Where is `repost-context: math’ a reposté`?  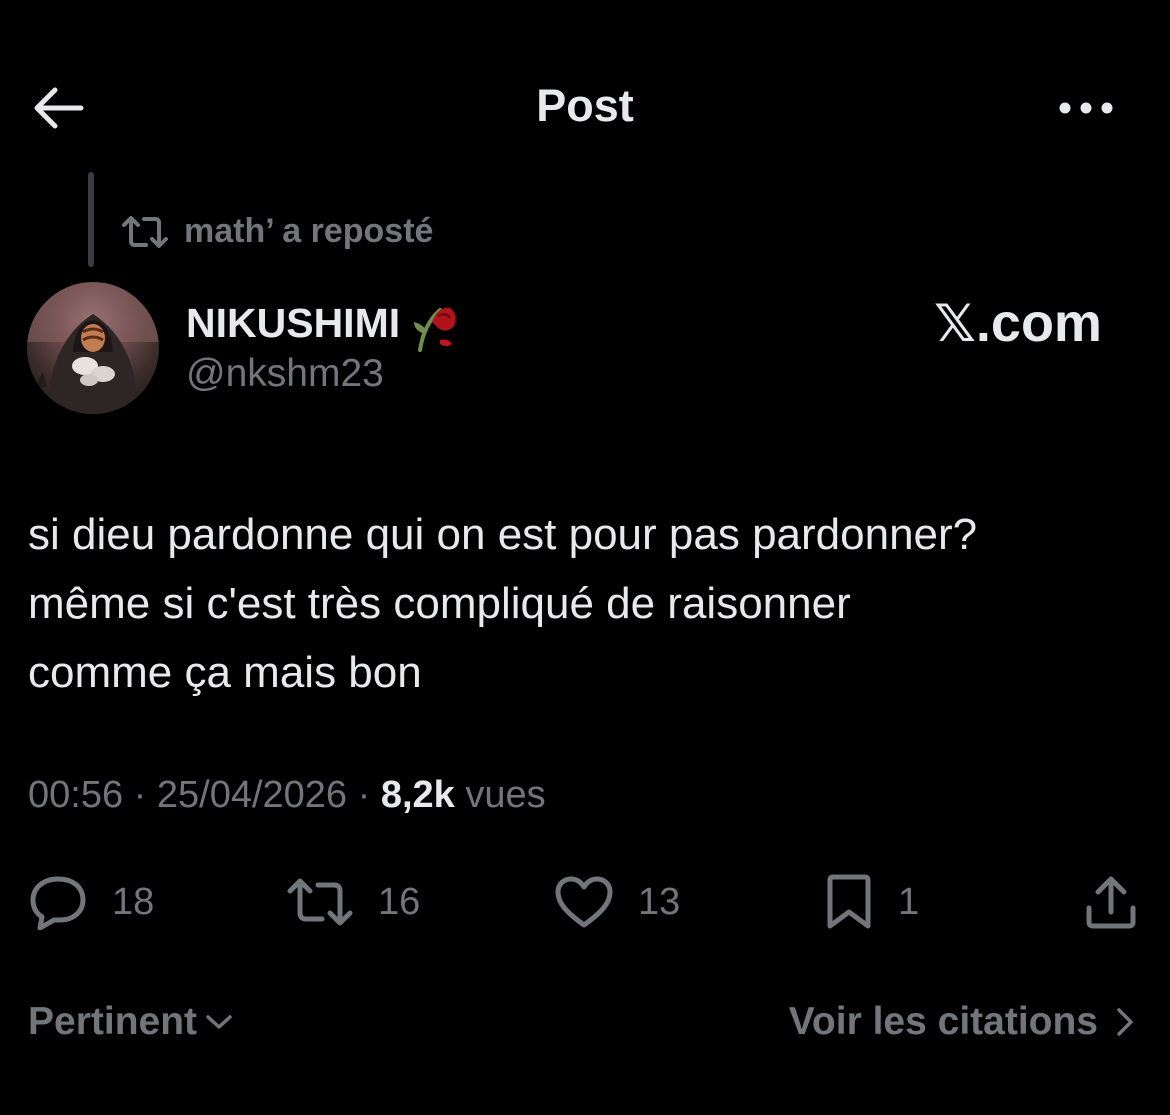
repost-context: math’ a reposté is located at coordinates (276, 231).